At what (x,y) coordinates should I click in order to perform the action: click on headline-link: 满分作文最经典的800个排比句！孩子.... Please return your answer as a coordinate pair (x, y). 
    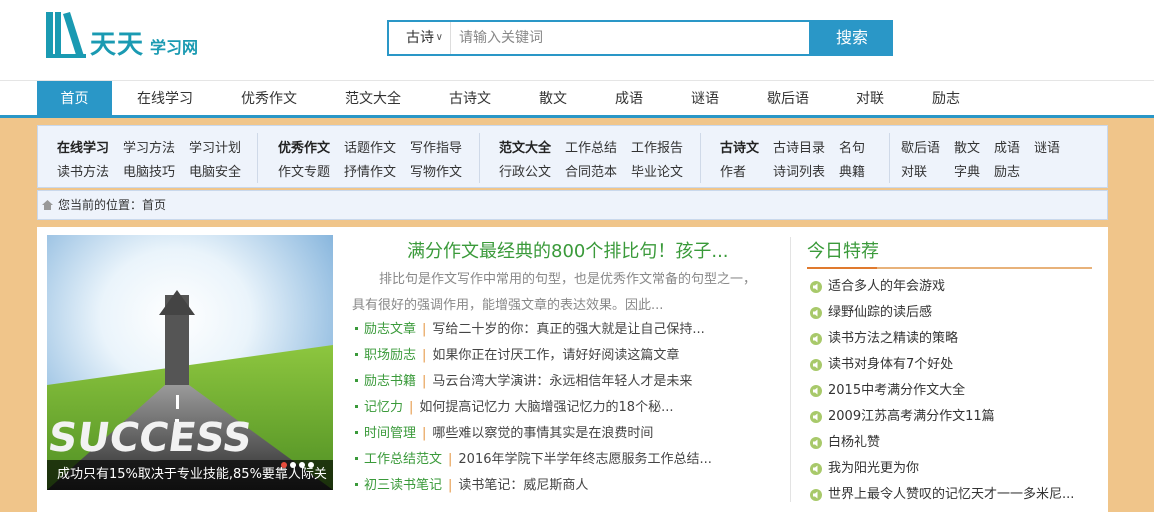
    Looking at the image, I should click on (584, 250).